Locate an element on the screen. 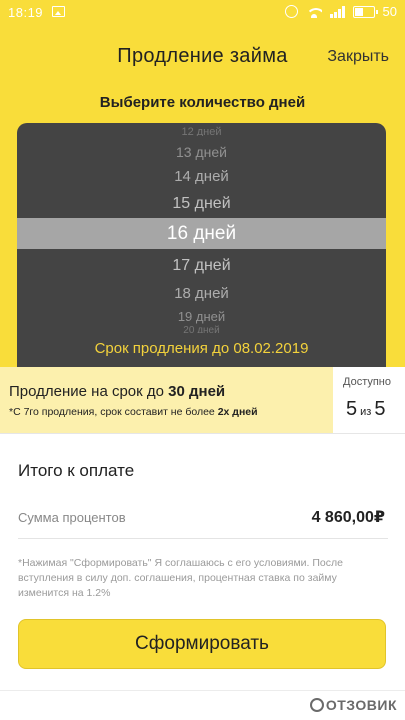 The width and height of the screenshot is (405, 720). battery-icon is located at coordinates (365, 11).